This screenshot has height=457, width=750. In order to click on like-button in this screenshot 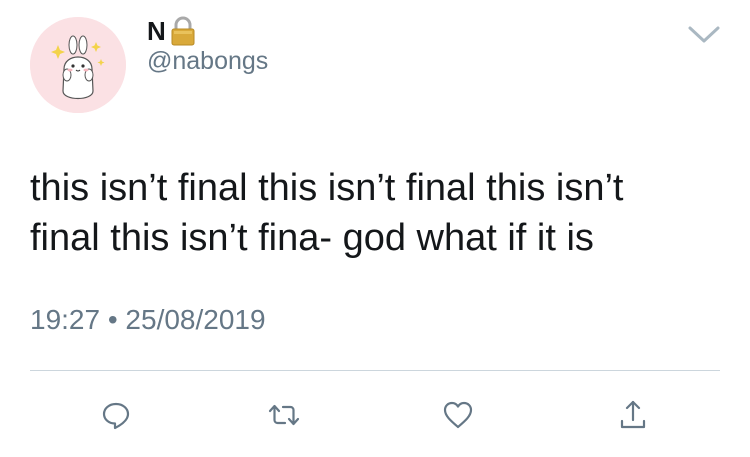, I will do `click(458, 415)`.